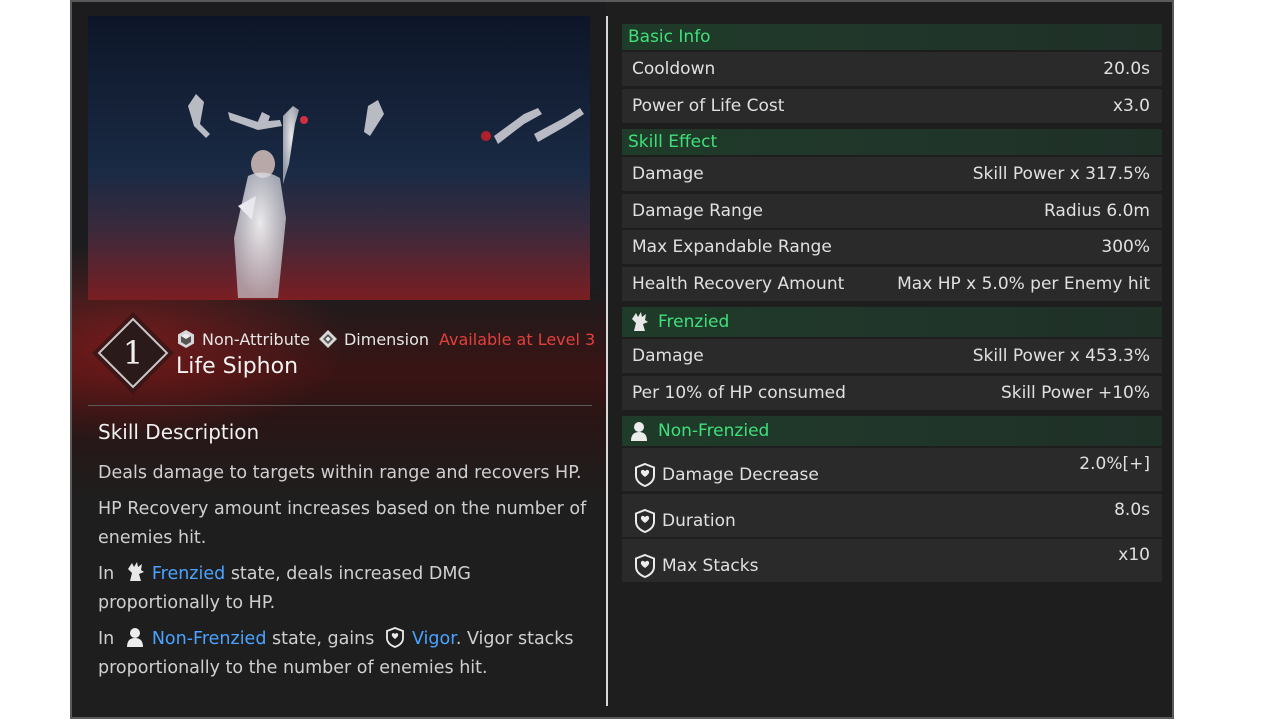  Describe the element at coordinates (517, 339) in the screenshot. I see `availability-label: Available at Level 3` at that location.